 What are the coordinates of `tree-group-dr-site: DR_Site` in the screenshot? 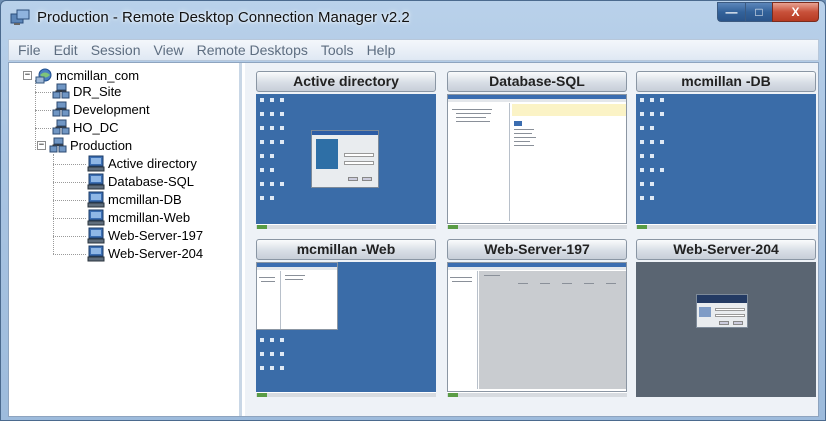 It's located at (86, 91).